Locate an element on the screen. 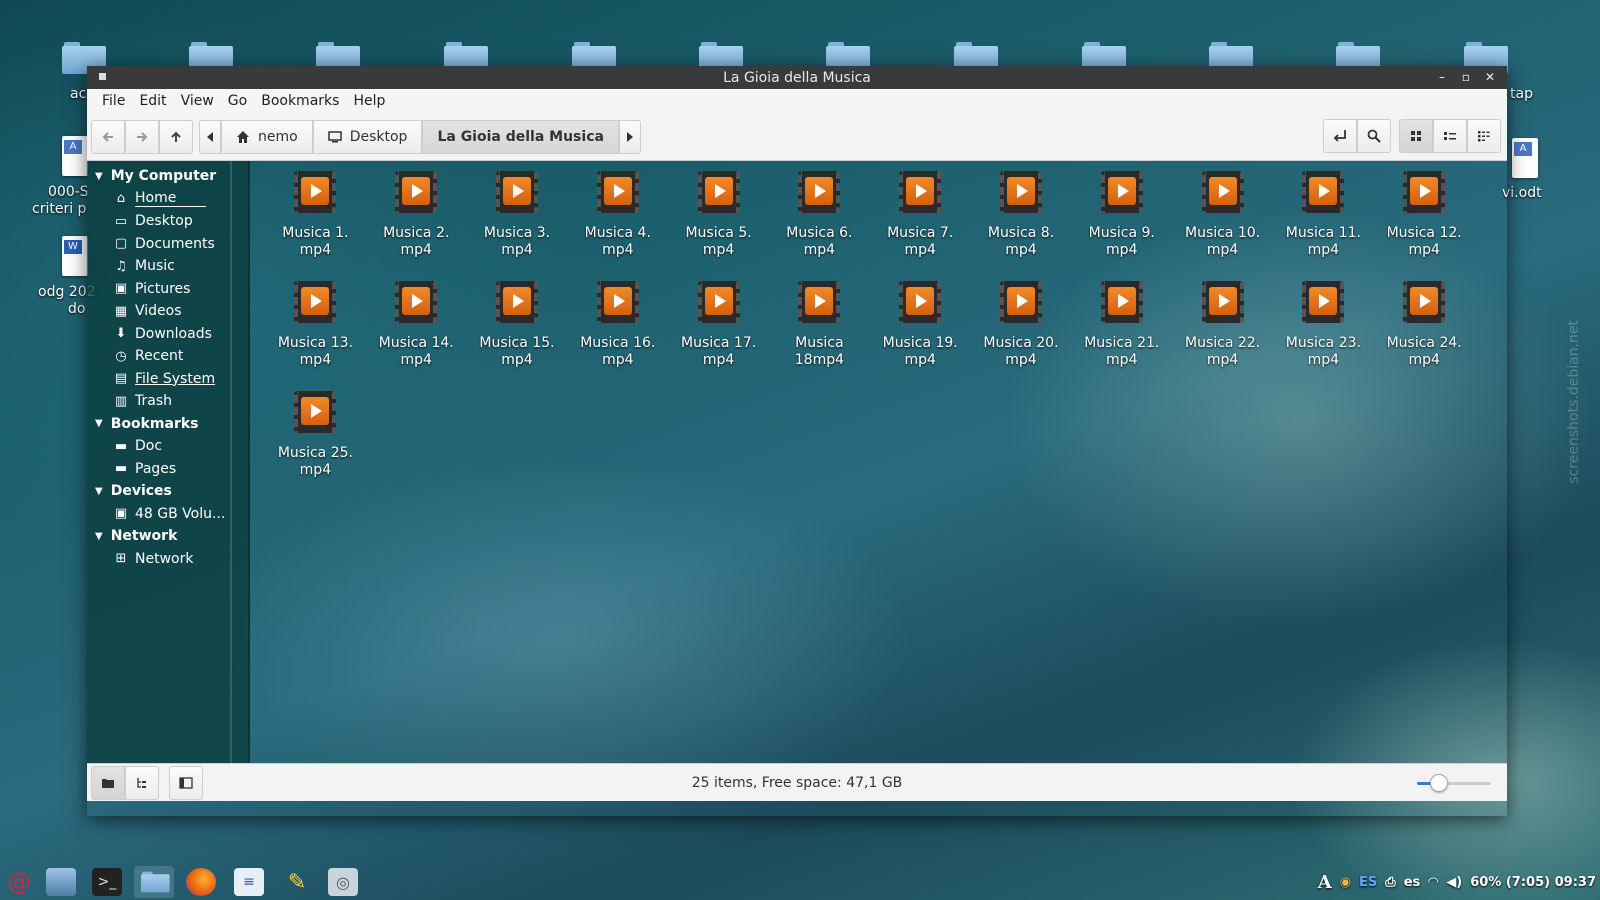  sidebar-item-doc: ▬ Doc is located at coordinates (167, 446).